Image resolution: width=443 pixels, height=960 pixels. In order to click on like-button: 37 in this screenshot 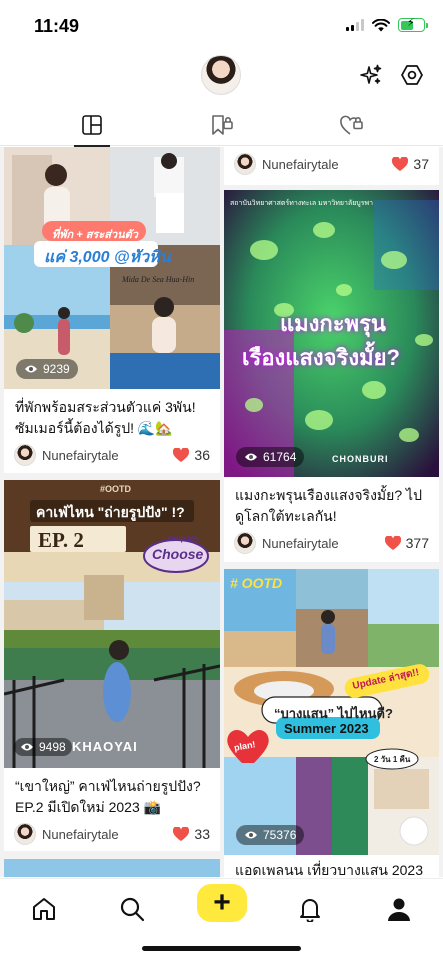, I will do `click(410, 164)`.